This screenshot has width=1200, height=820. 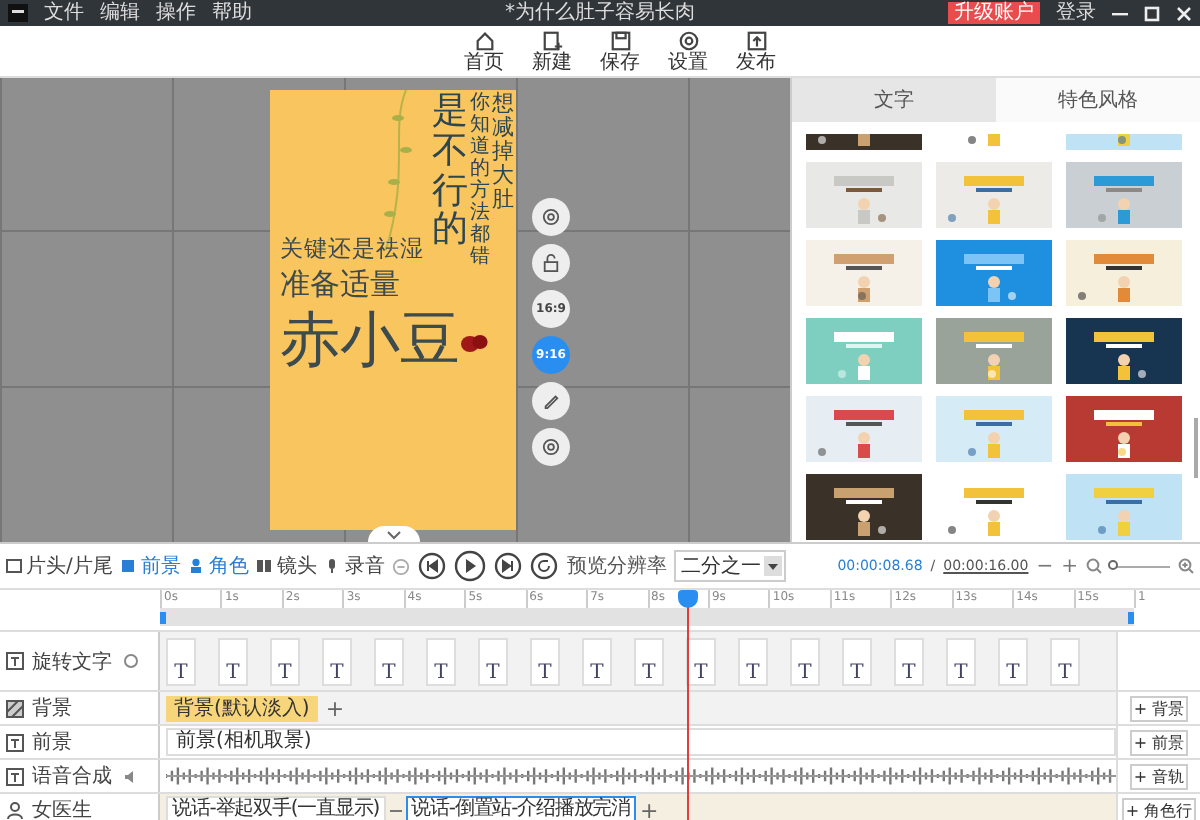 I want to click on add-track-button: + 音轨, so click(x=1159, y=776).